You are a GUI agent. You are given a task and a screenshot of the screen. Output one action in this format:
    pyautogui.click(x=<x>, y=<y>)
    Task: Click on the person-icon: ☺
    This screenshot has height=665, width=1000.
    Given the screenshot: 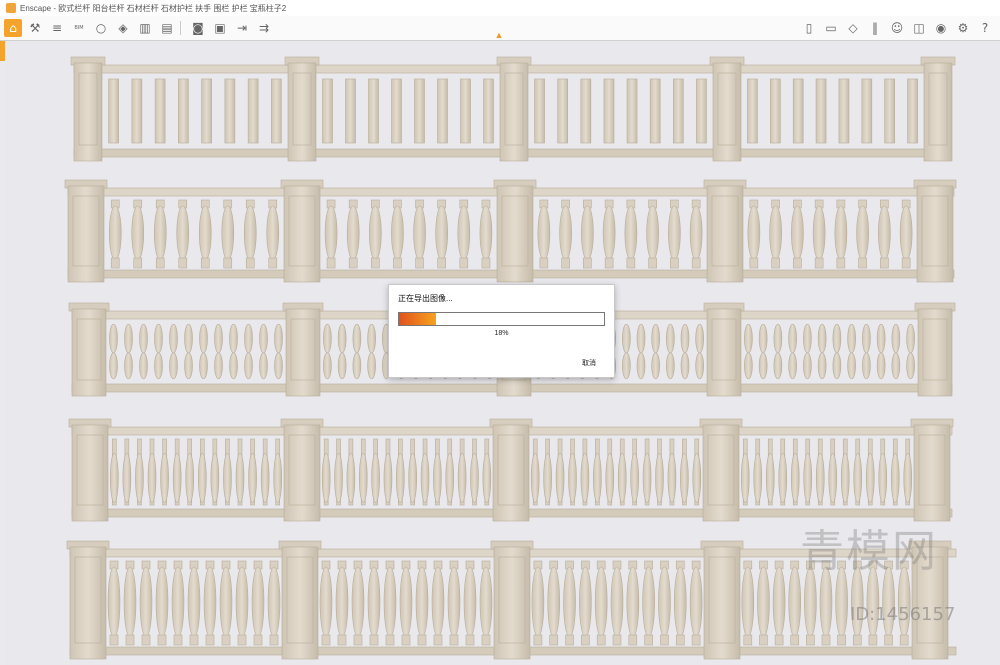 What is the action you would take?
    pyautogui.click(x=897, y=28)
    